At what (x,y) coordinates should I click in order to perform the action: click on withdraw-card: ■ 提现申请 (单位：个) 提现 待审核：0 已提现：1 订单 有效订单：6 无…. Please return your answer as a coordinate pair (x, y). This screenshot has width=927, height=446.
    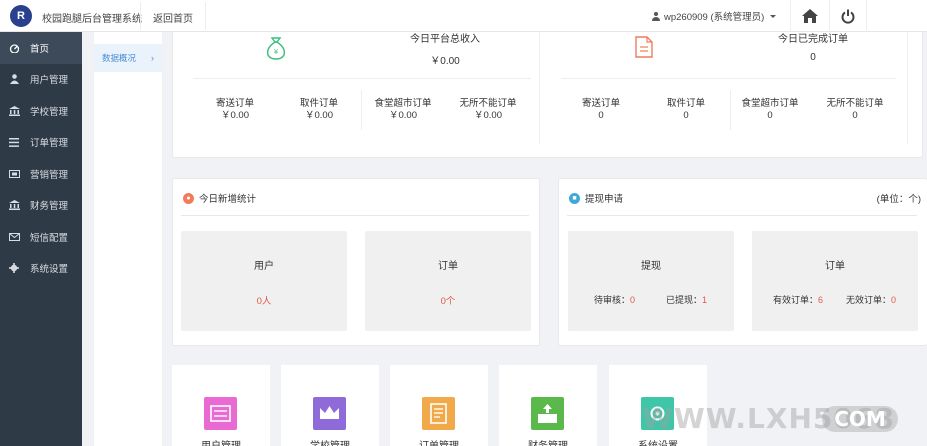
    Looking at the image, I should click on (742, 262).